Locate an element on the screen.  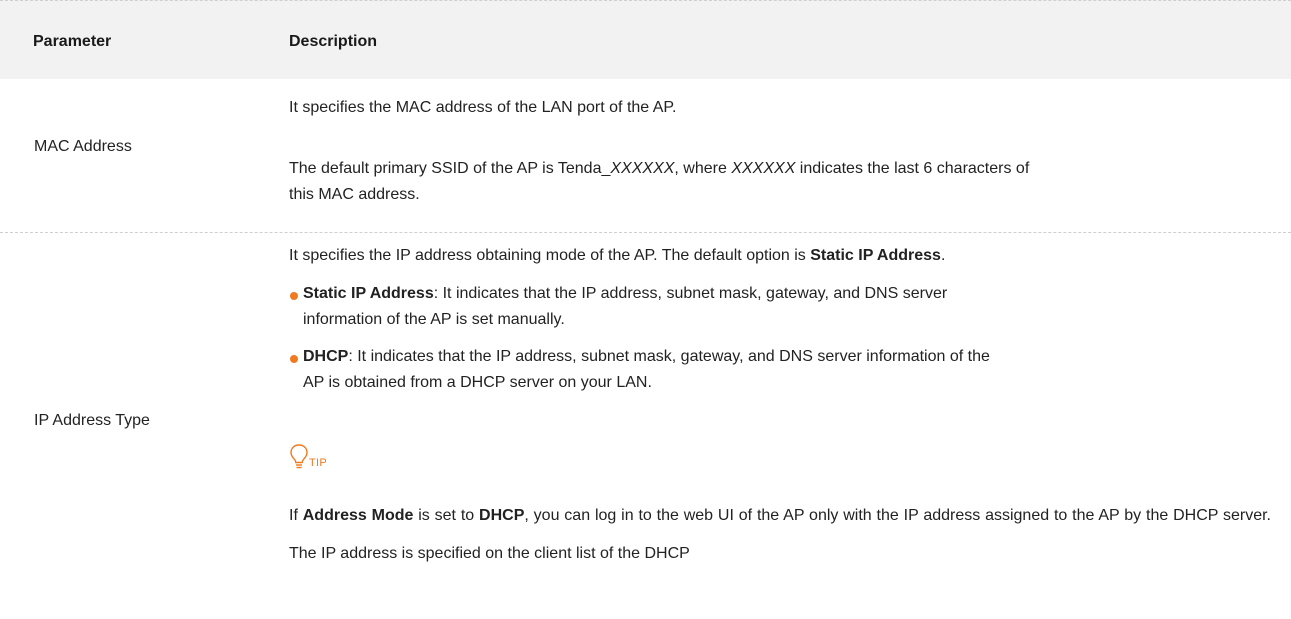
mac-desc-text-3: this MAC address. is located at coordinates (354, 194).